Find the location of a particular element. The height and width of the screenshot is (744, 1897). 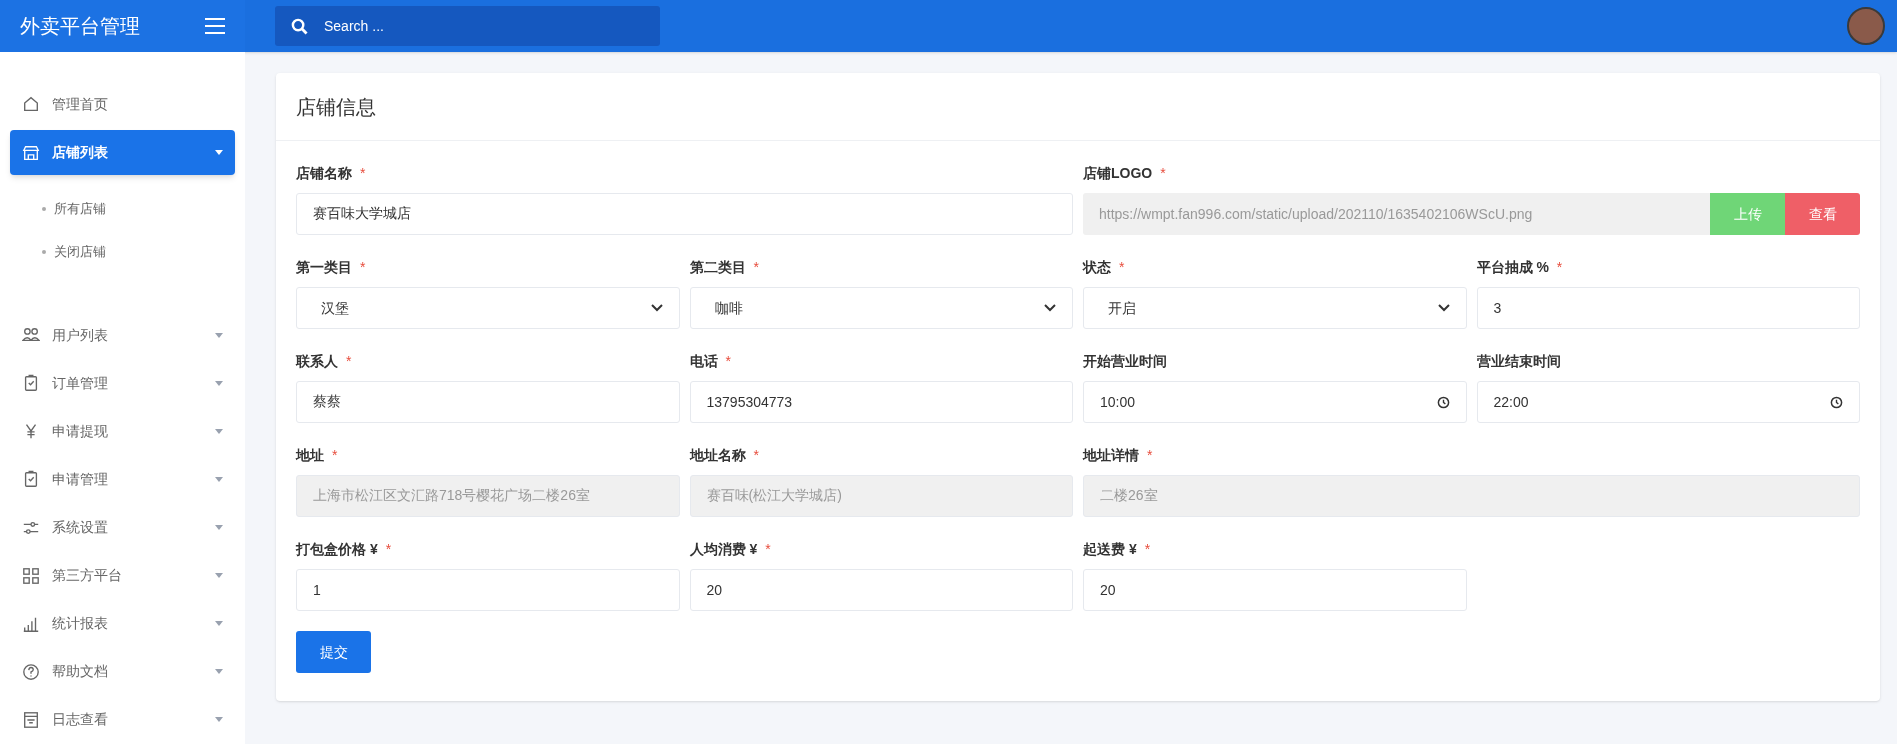

field-label: 平台抽成 % is located at coordinates (1512, 267).